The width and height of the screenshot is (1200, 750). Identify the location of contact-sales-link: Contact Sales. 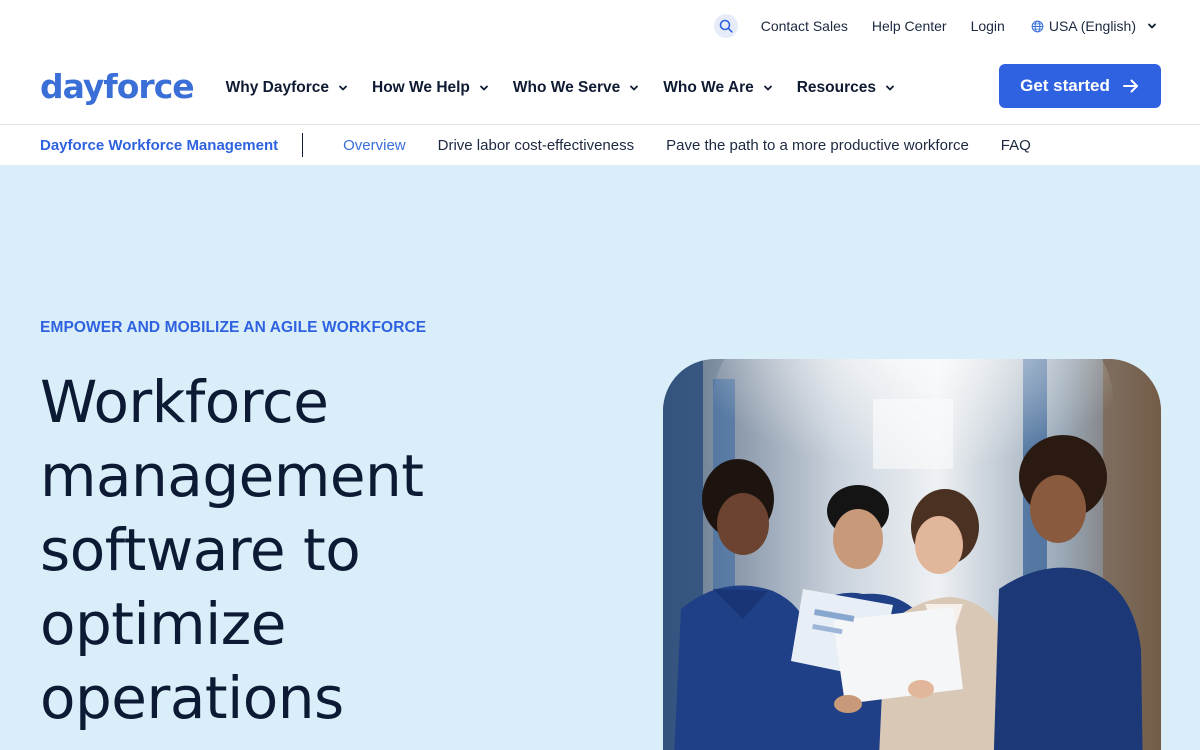
(804, 26).